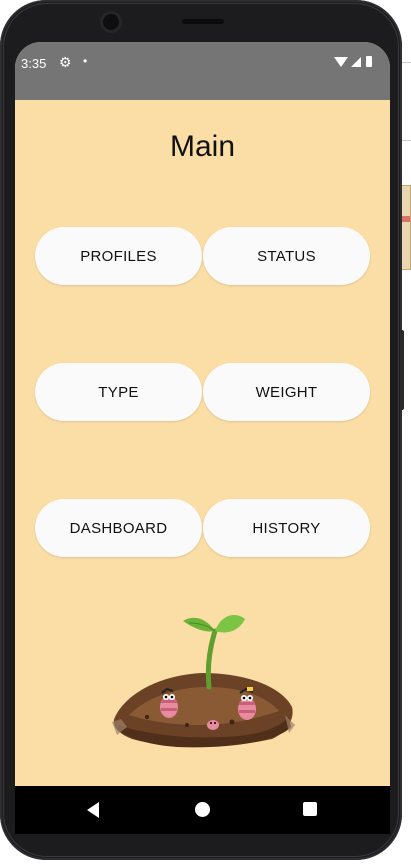  Describe the element at coordinates (286, 392) in the screenshot. I see `weight-button: WEIGHT` at that location.